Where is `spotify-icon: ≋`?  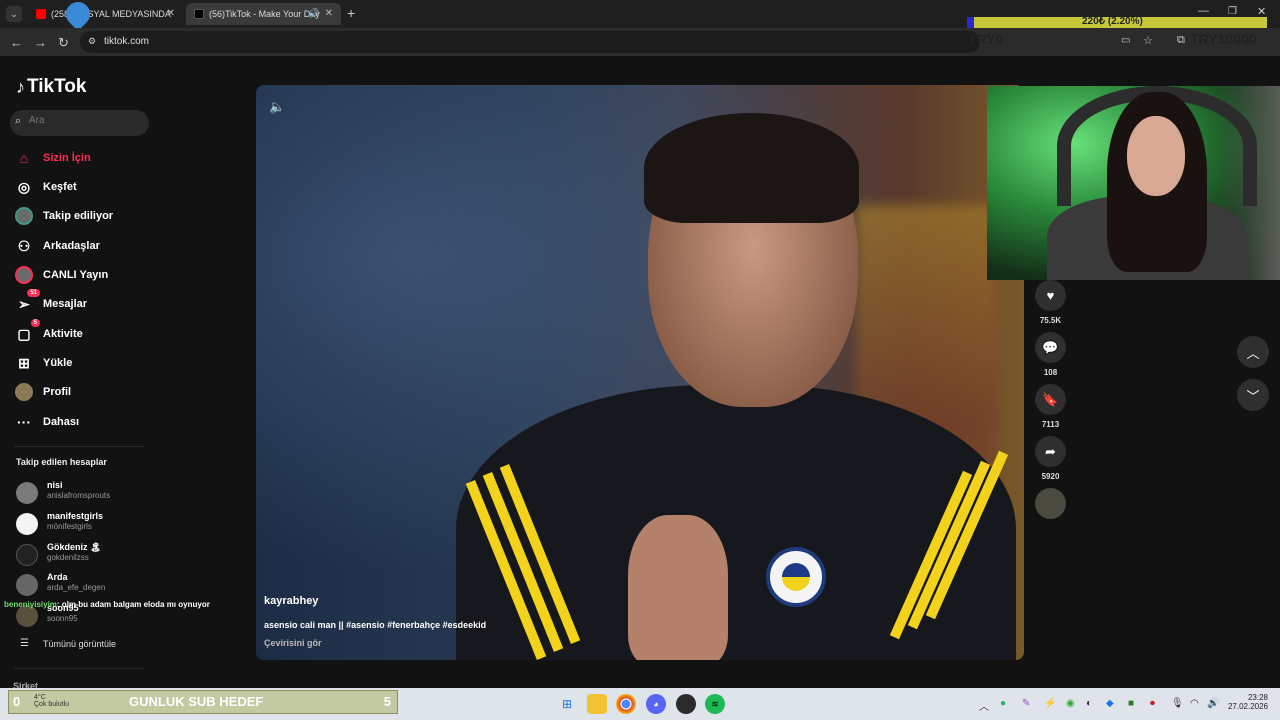
spotify-icon: ≋ is located at coordinates (715, 704).